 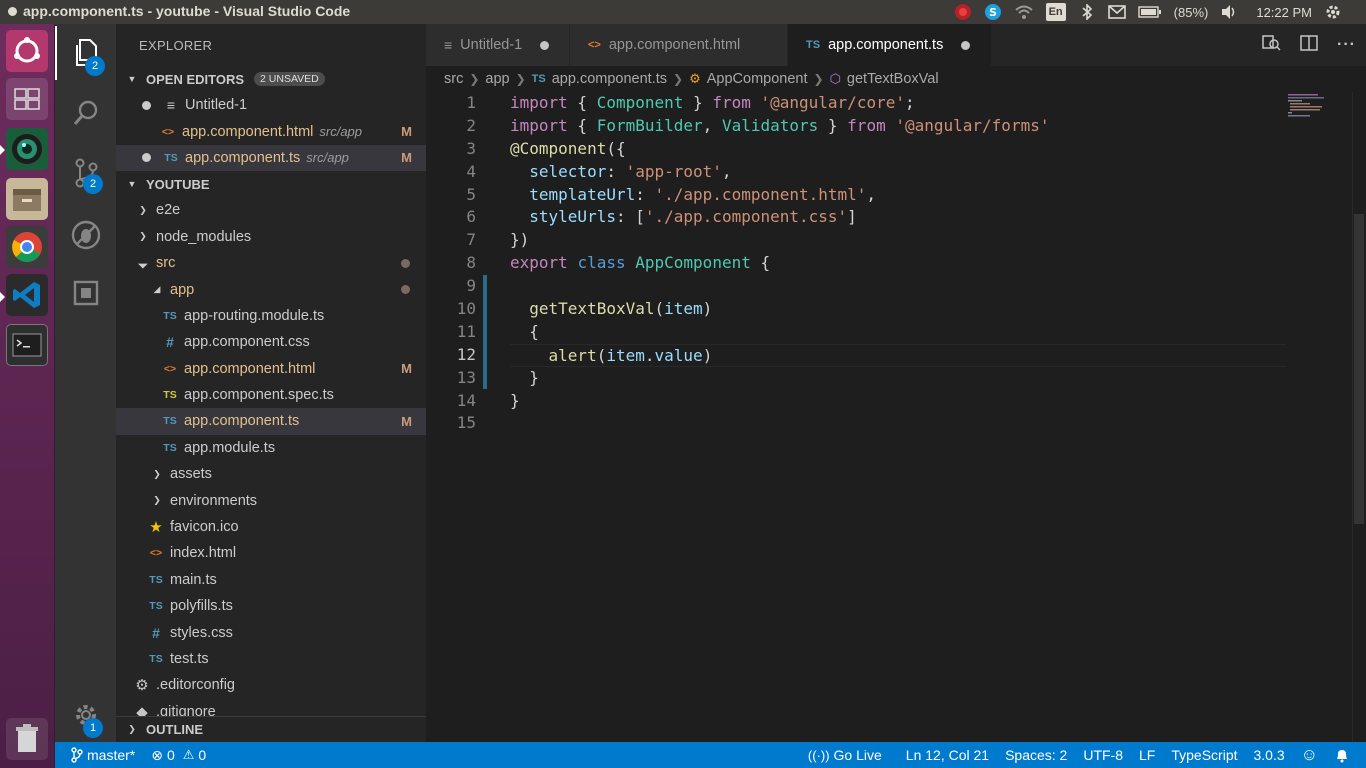 What do you see at coordinates (271, 632) in the screenshot?
I see `tree-file: # styles.css` at bounding box center [271, 632].